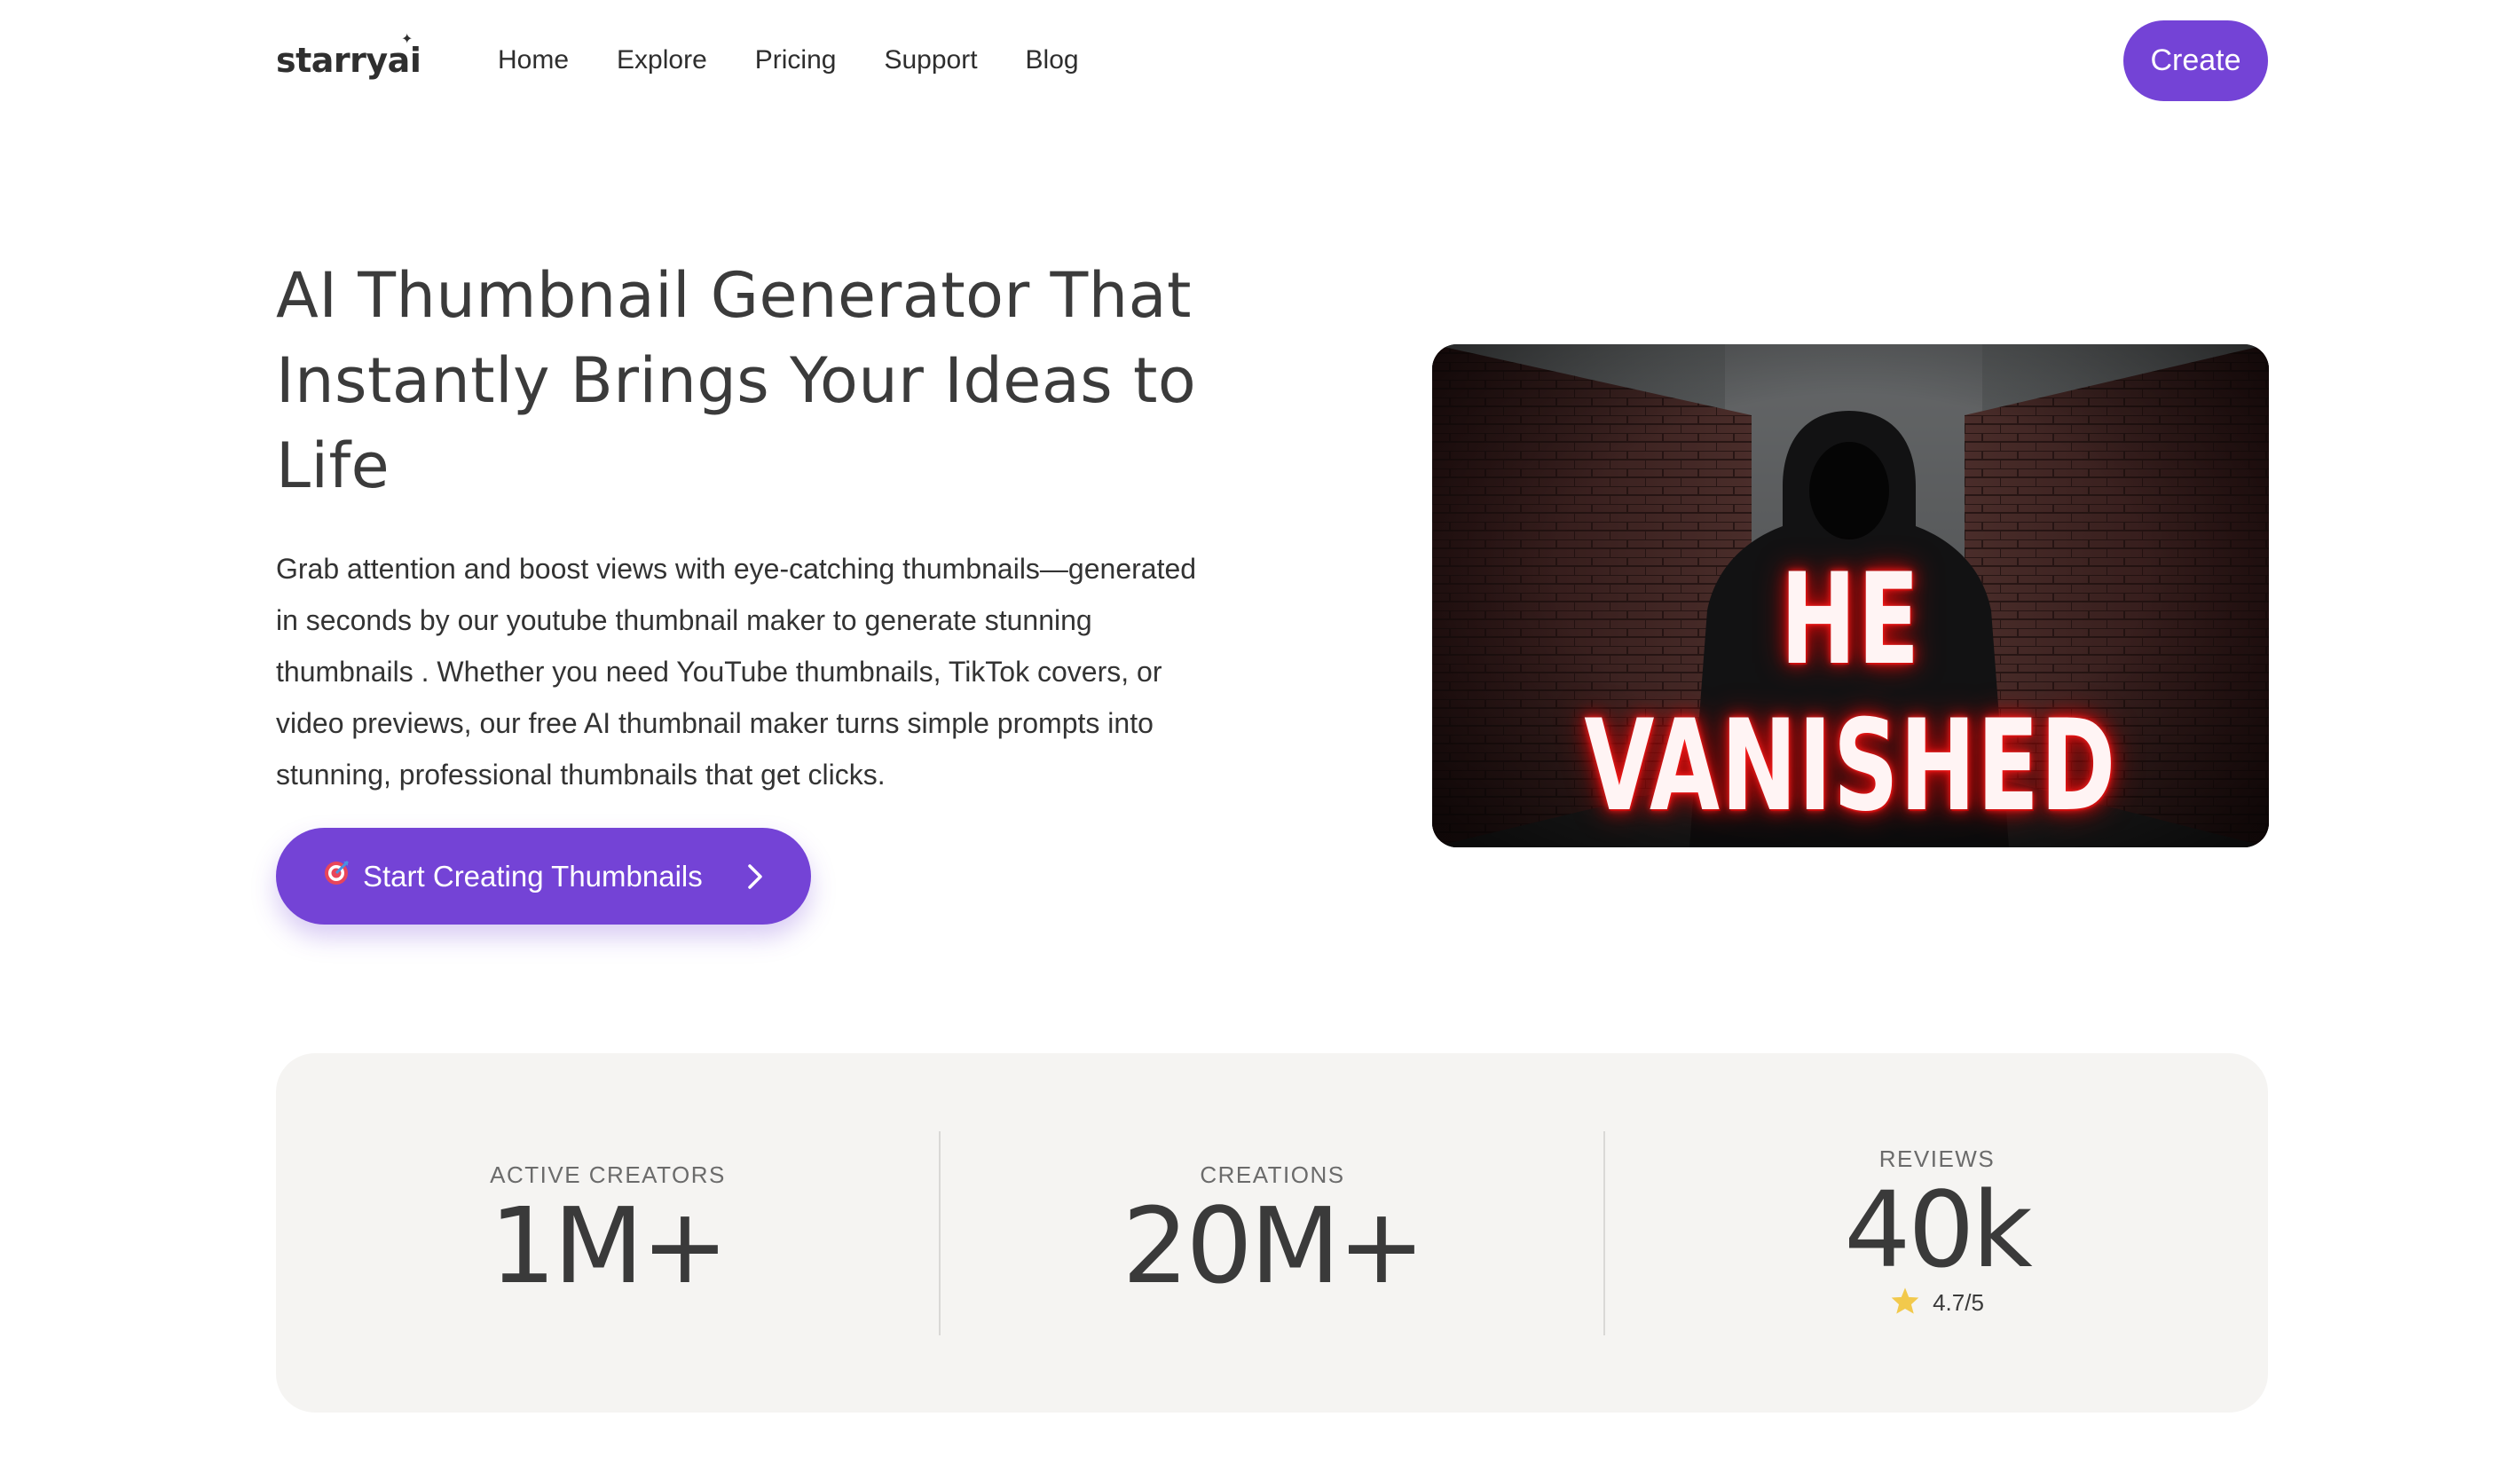  I want to click on stat-reviews: REVIEWS 40k 4.7/5, so click(1937, 1233).